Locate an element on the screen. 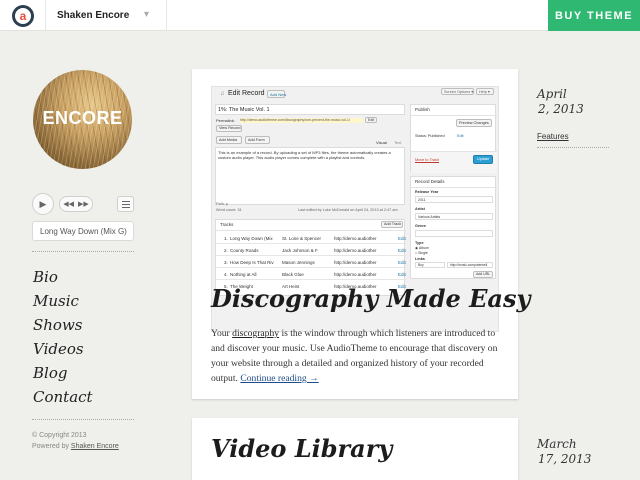 This screenshot has height=480, width=640. release-year-field: 2011 is located at coordinates (454, 199).